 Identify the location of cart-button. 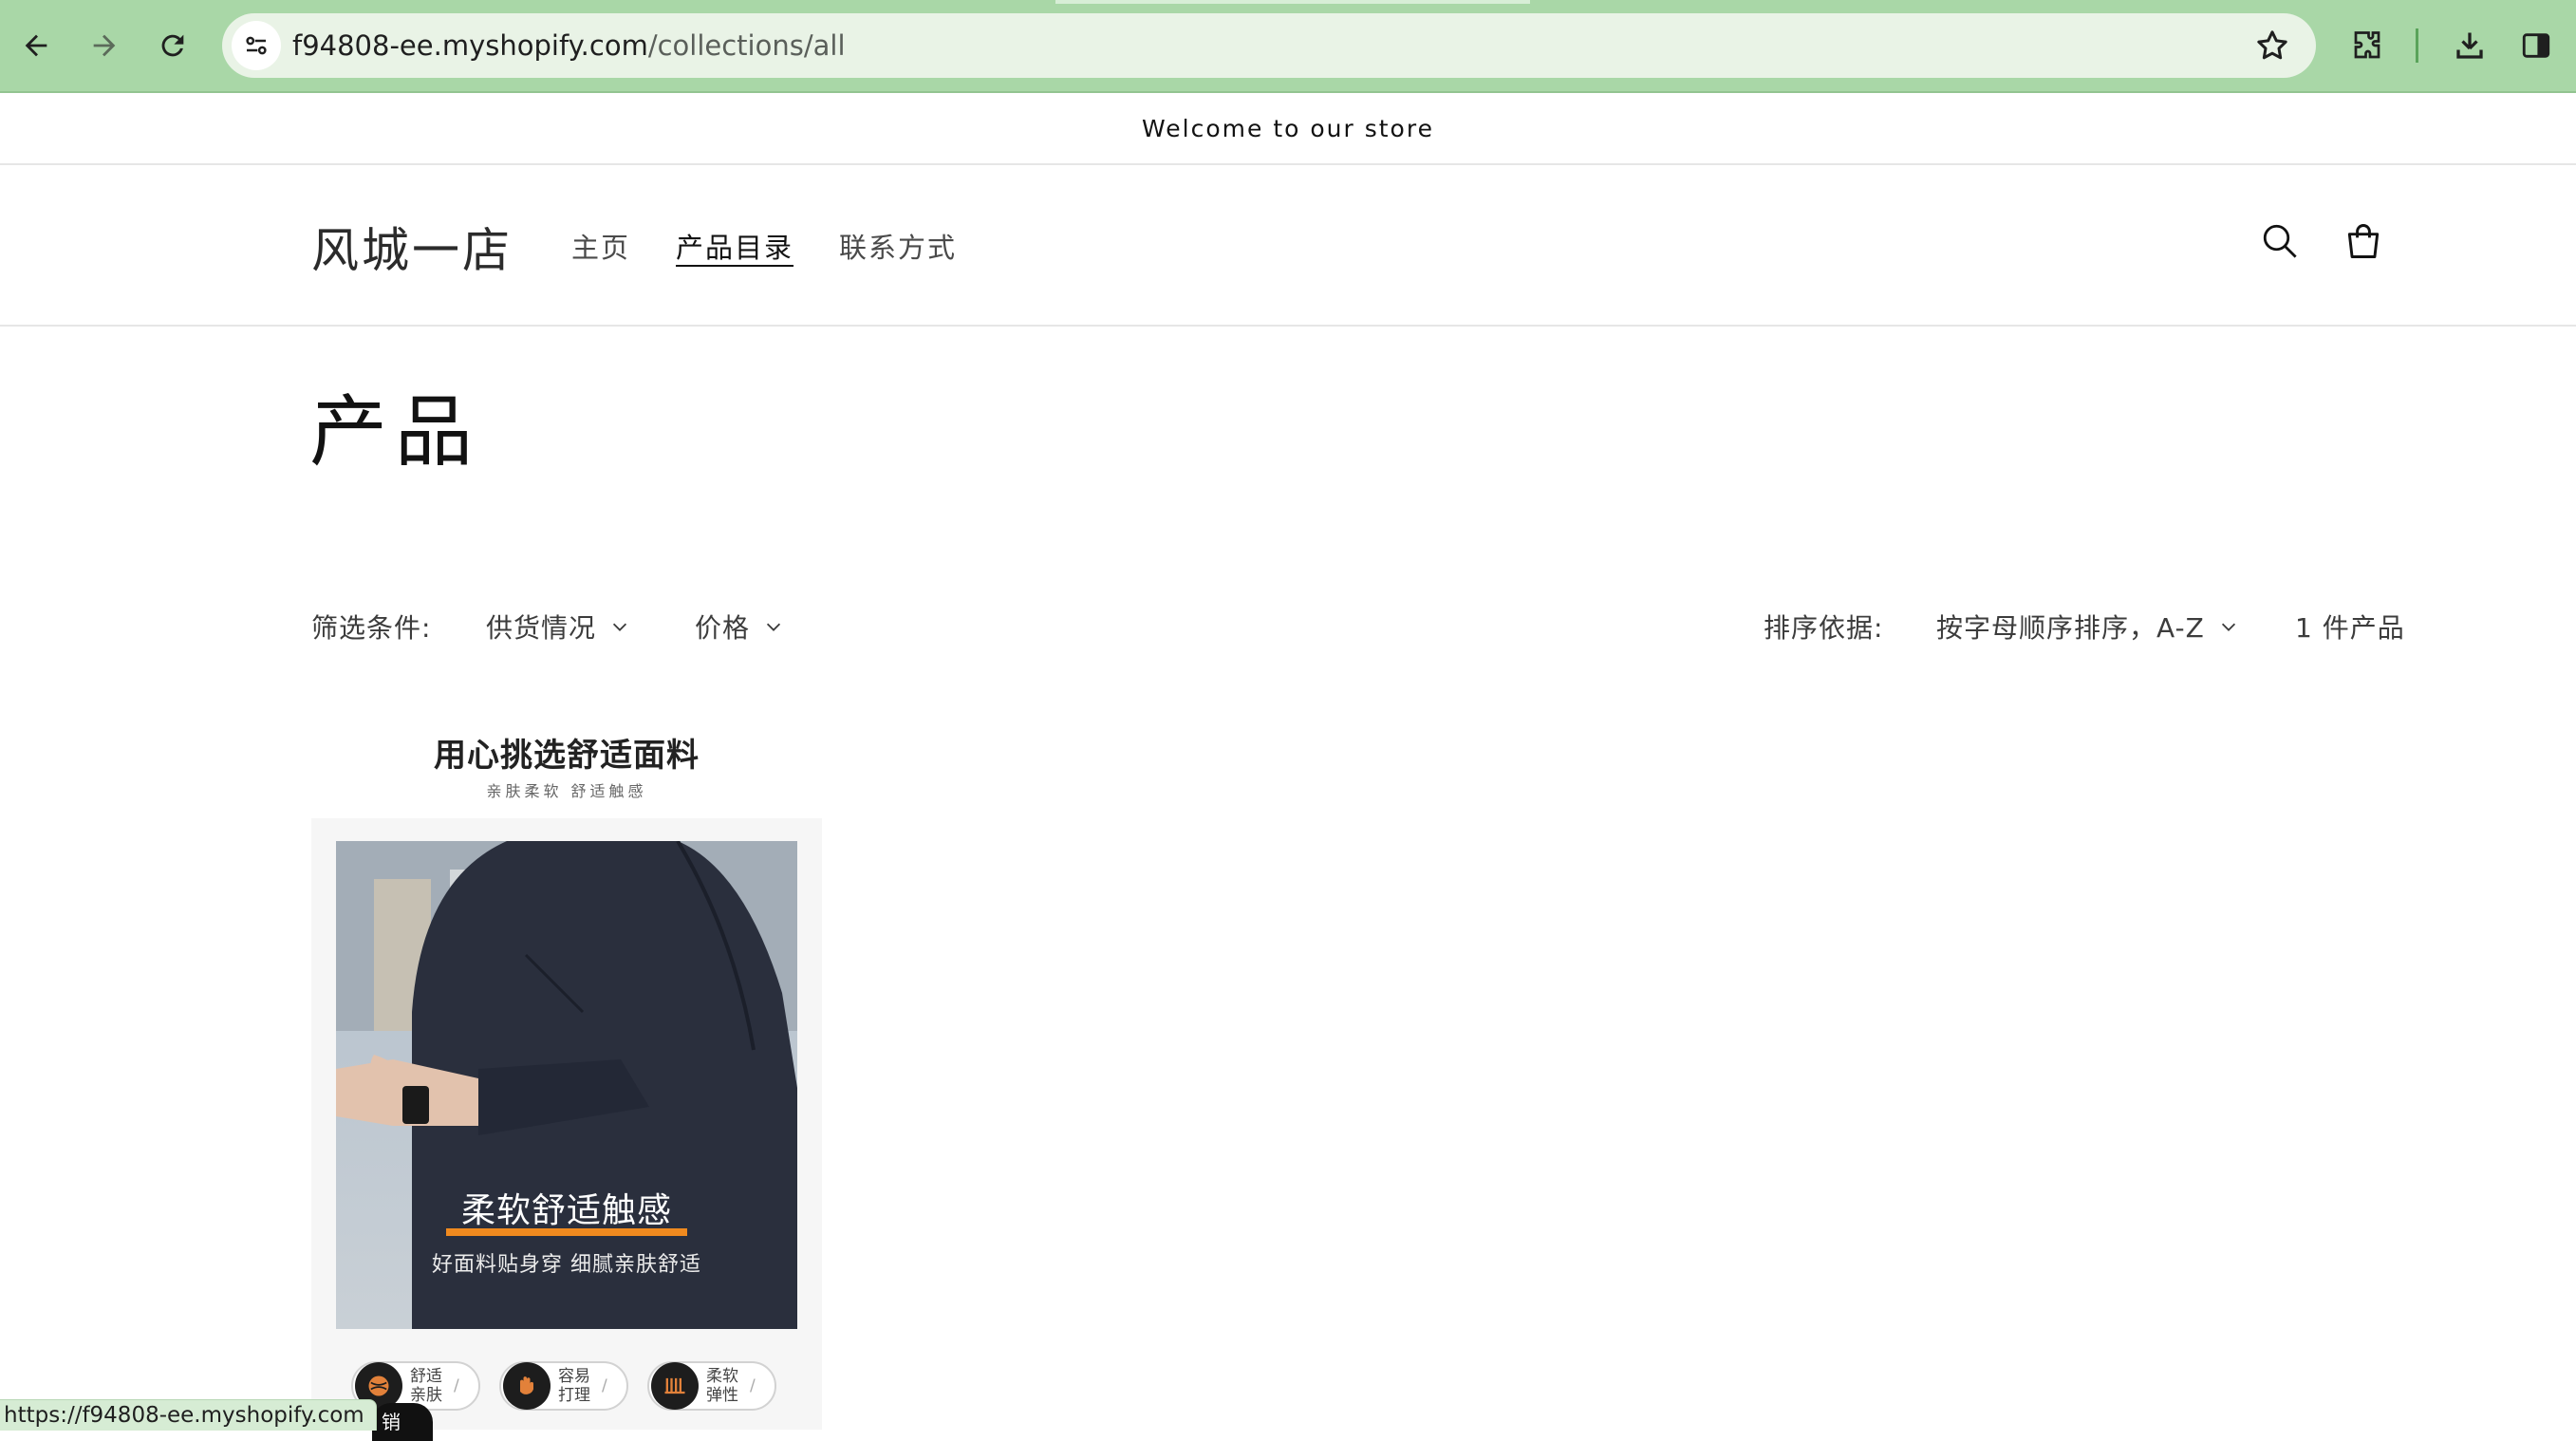
(2363, 241).